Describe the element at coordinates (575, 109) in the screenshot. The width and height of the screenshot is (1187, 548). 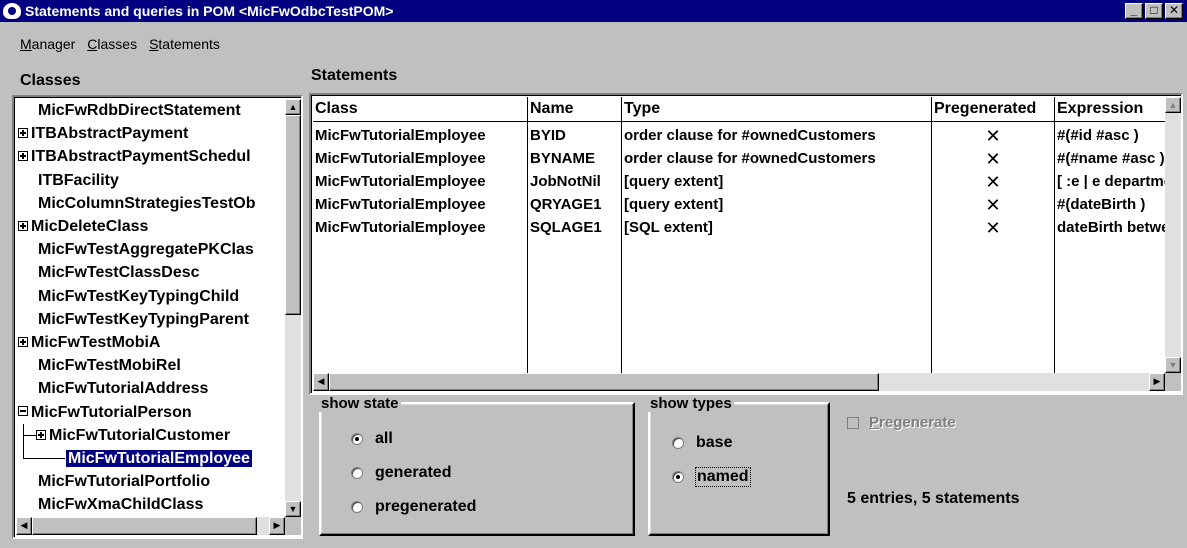
I see `column-header-name: Name` at that location.